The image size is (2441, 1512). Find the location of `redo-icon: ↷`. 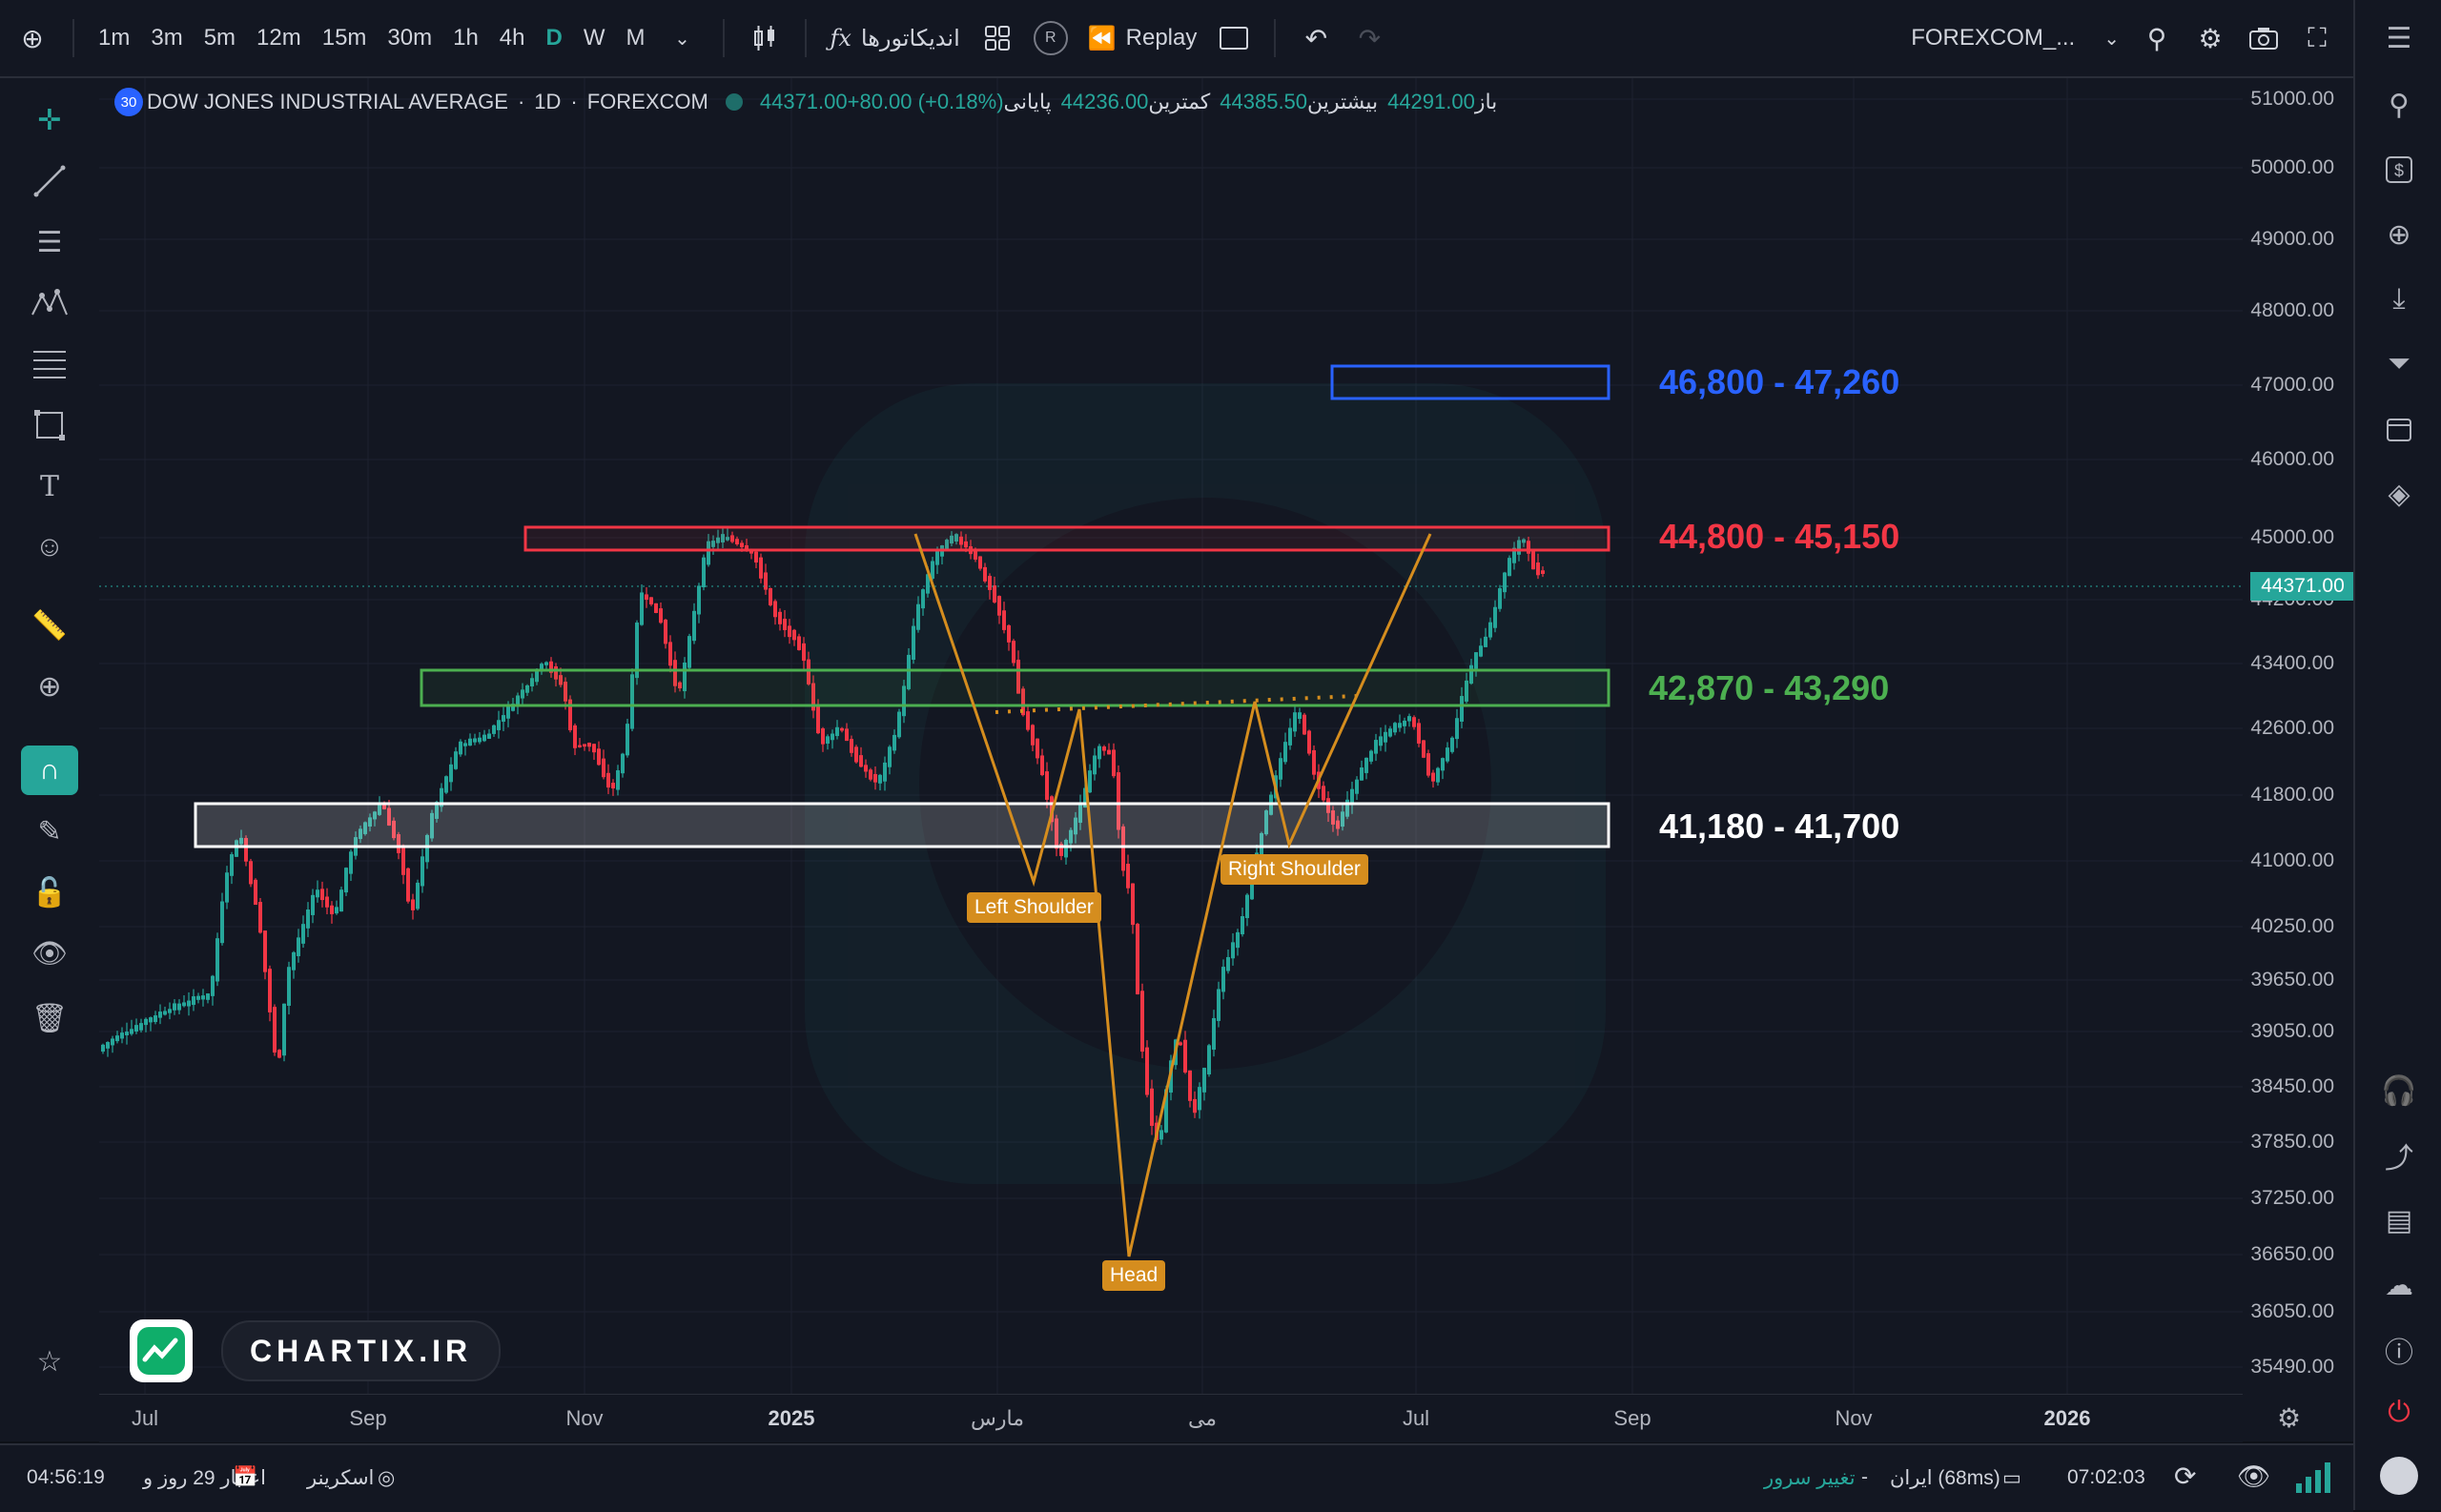

redo-icon: ↷ is located at coordinates (1369, 38).